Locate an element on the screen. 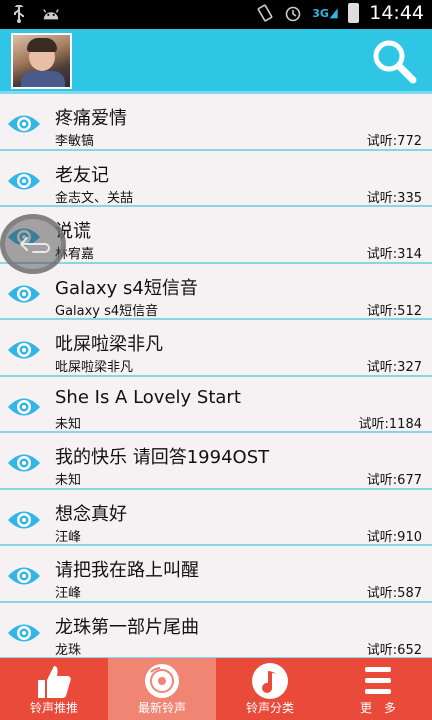  ringtone-title: 疼痛爱情 is located at coordinates (91, 118).